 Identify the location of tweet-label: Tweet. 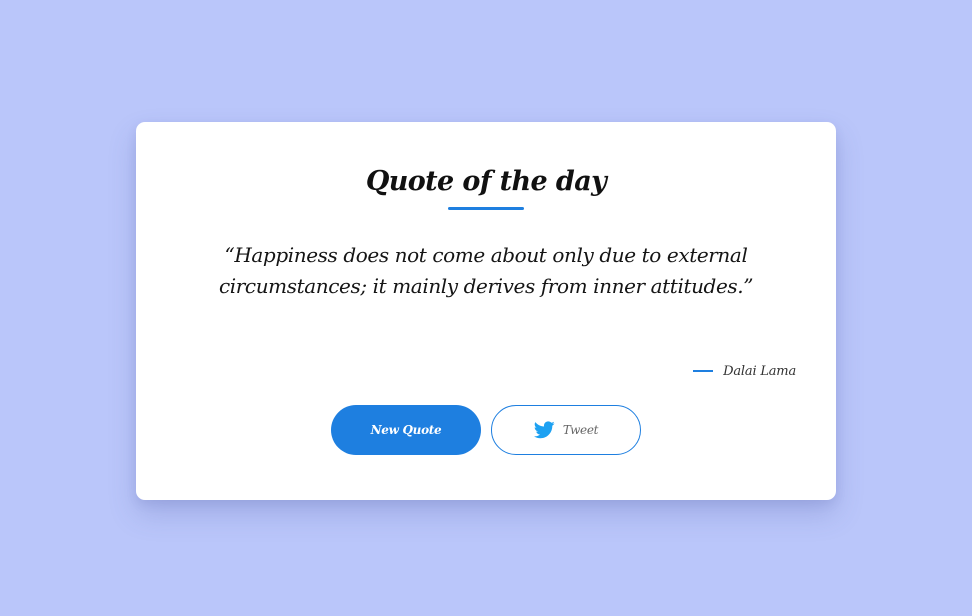
(580, 430).